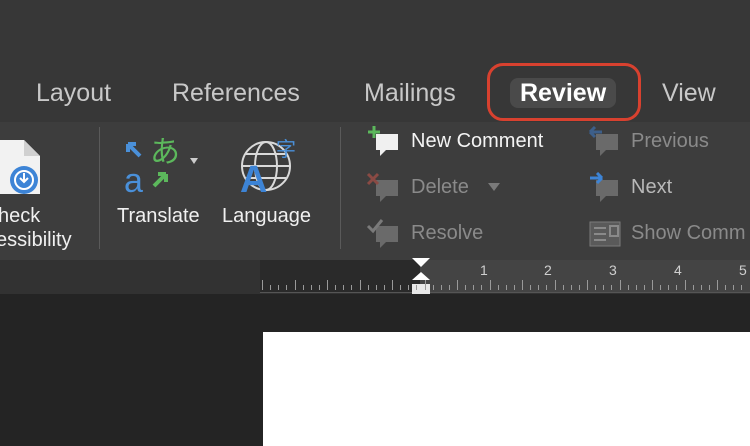 The image size is (750, 446). What do you see at coordinates (165, 152) in the screenshot?
I see `svg-text: あ` at bounding box center [165, 152].